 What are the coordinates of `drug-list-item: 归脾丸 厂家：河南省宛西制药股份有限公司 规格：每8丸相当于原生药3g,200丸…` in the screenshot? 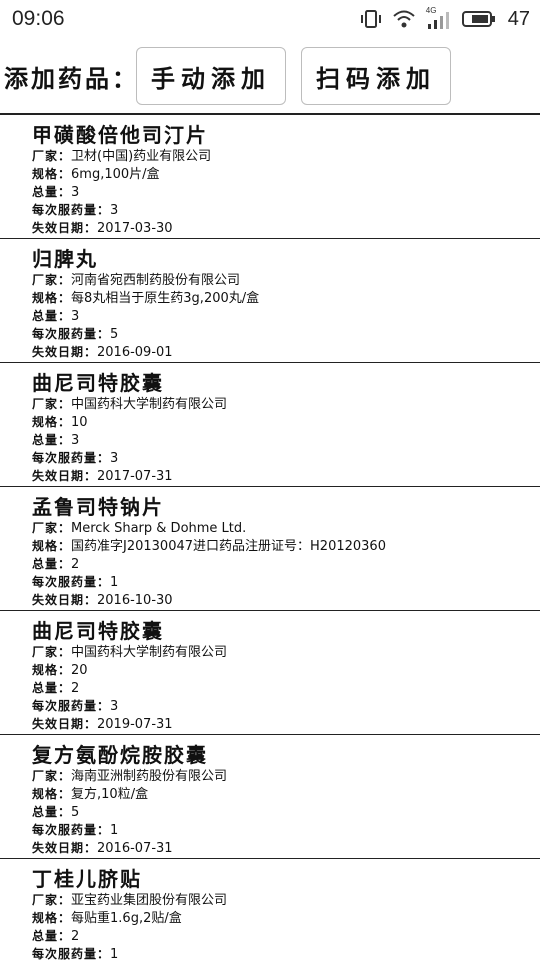 It's located at (270, 301).